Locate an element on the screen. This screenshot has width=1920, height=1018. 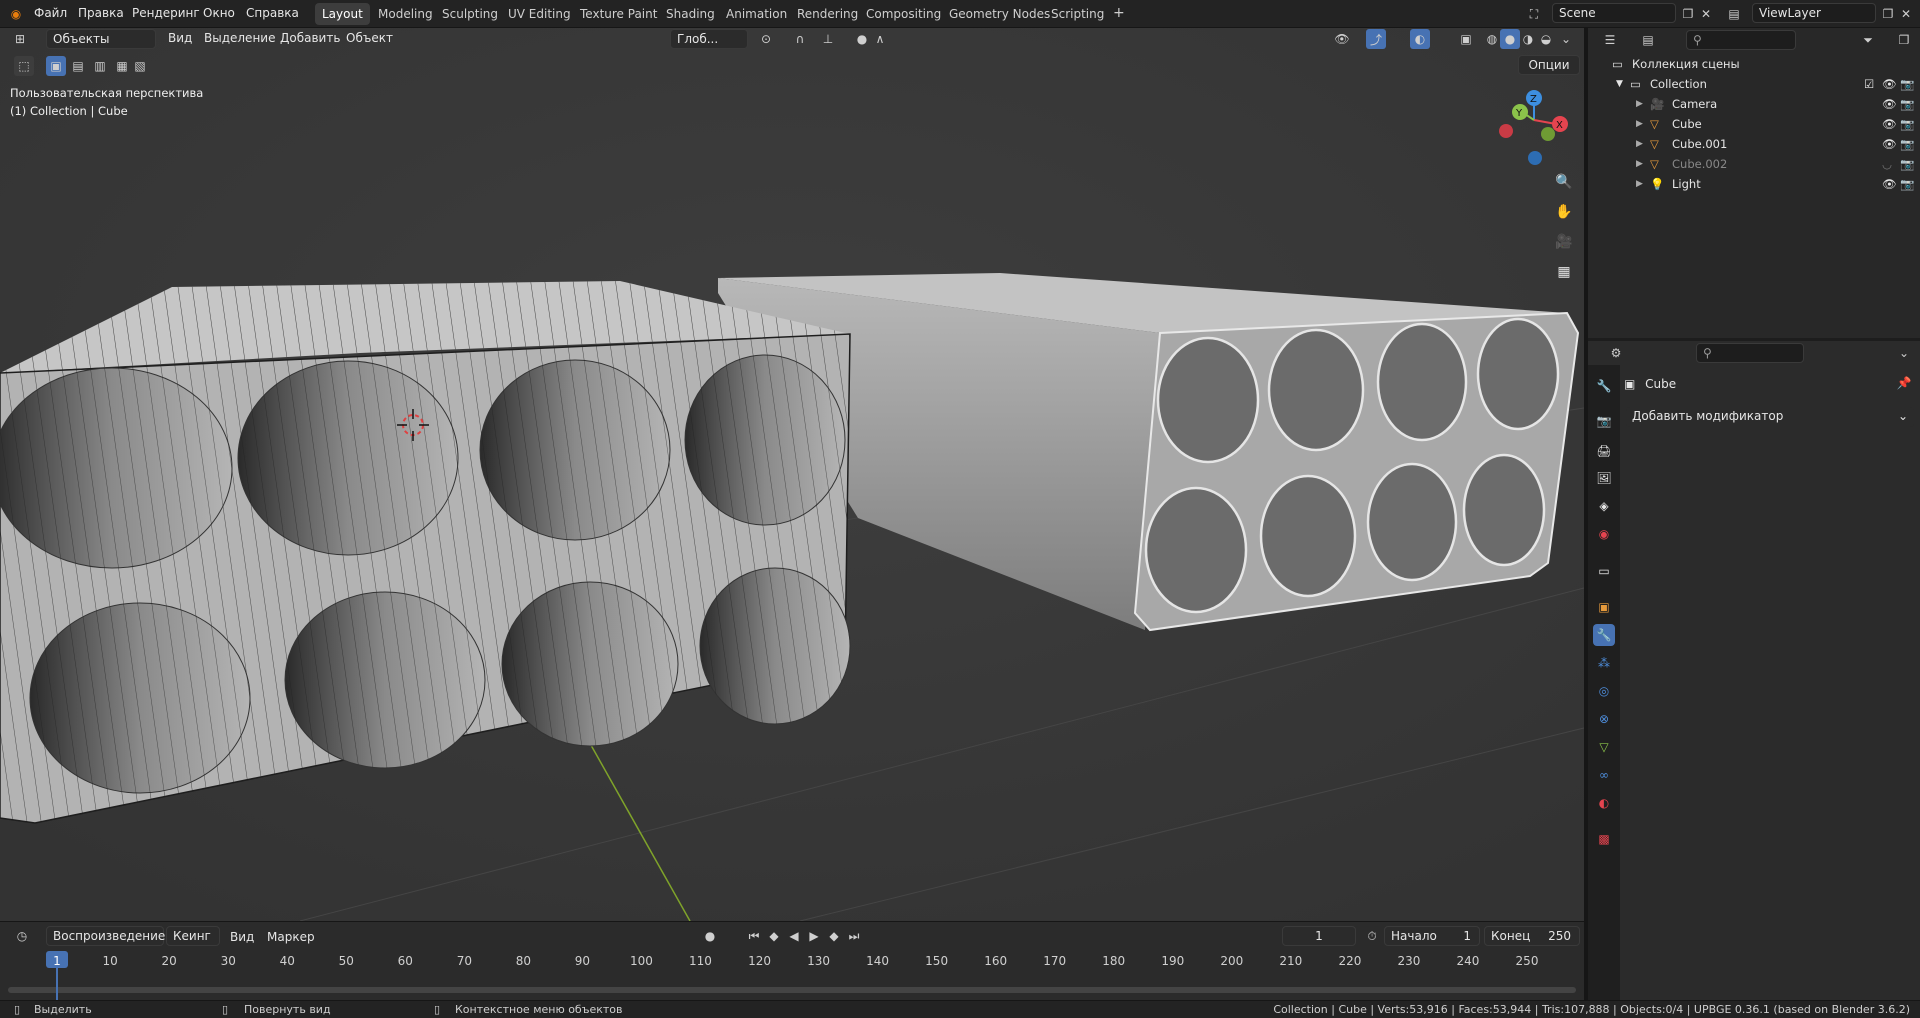
falloff-icon: ∧ is located at coordinates (880, 39).